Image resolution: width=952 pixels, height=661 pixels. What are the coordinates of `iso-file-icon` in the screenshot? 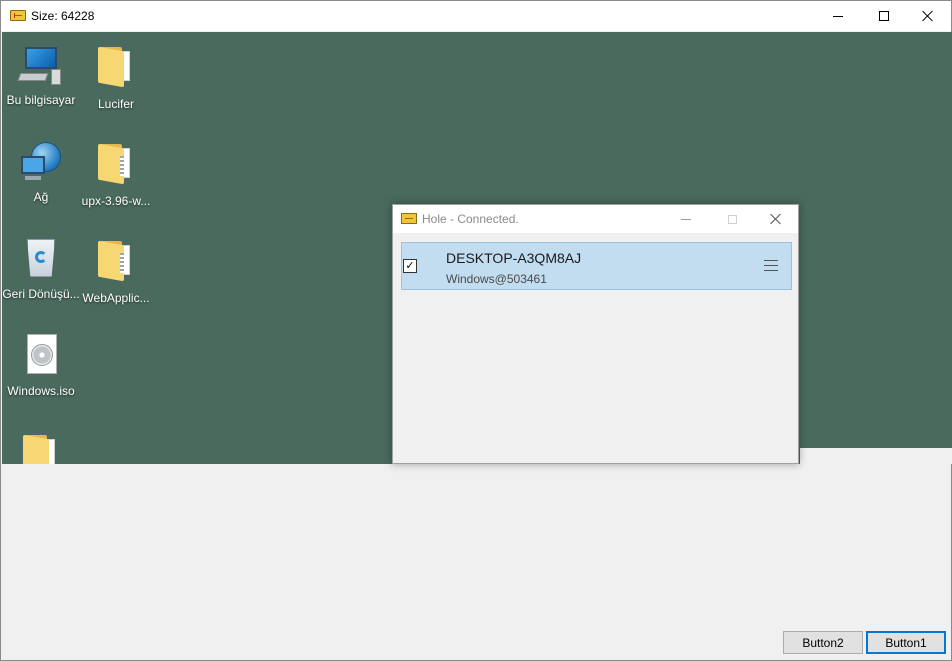 It's located at (41, 356).